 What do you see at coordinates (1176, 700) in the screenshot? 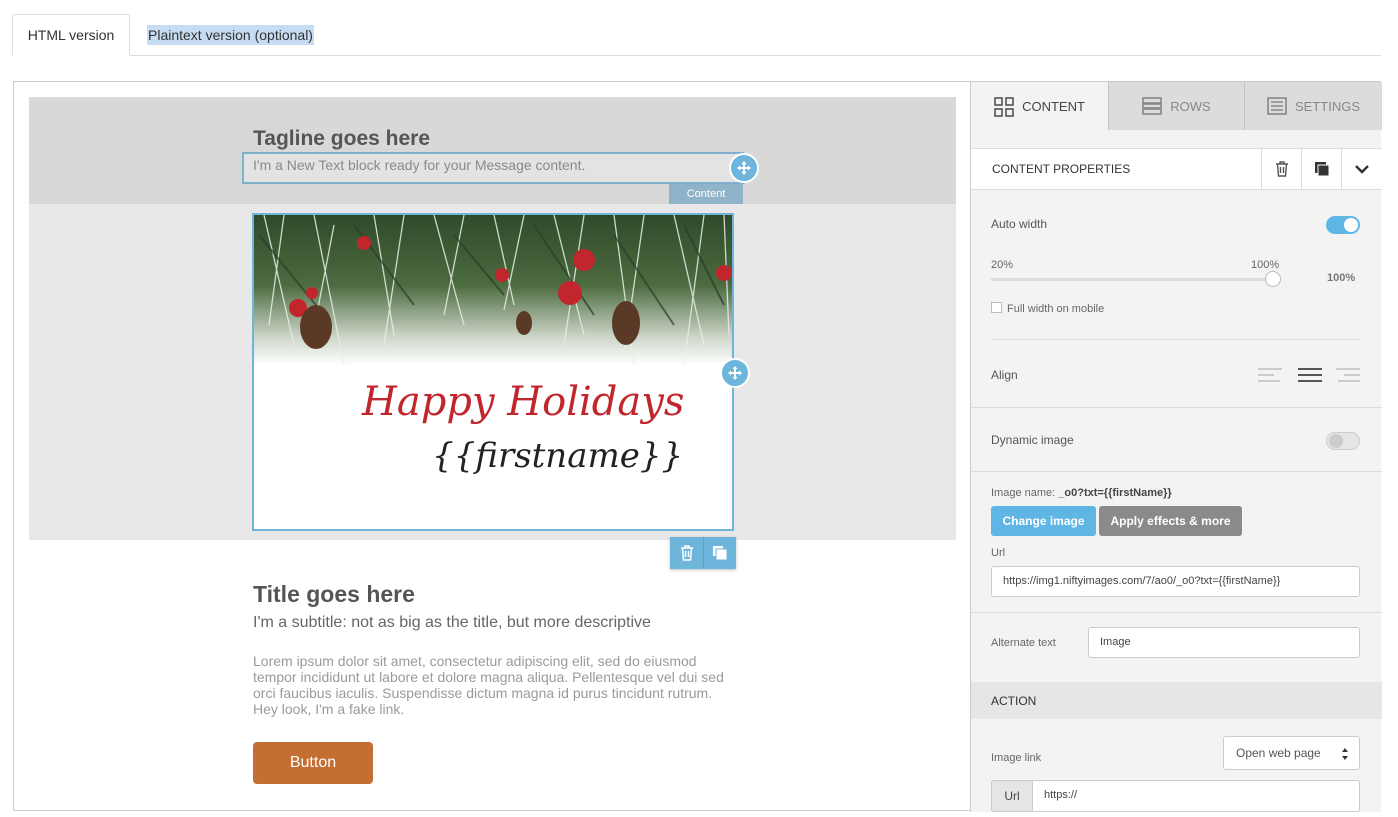
I see `action-section-header: ACTION` at bounding box center [1176, 700].